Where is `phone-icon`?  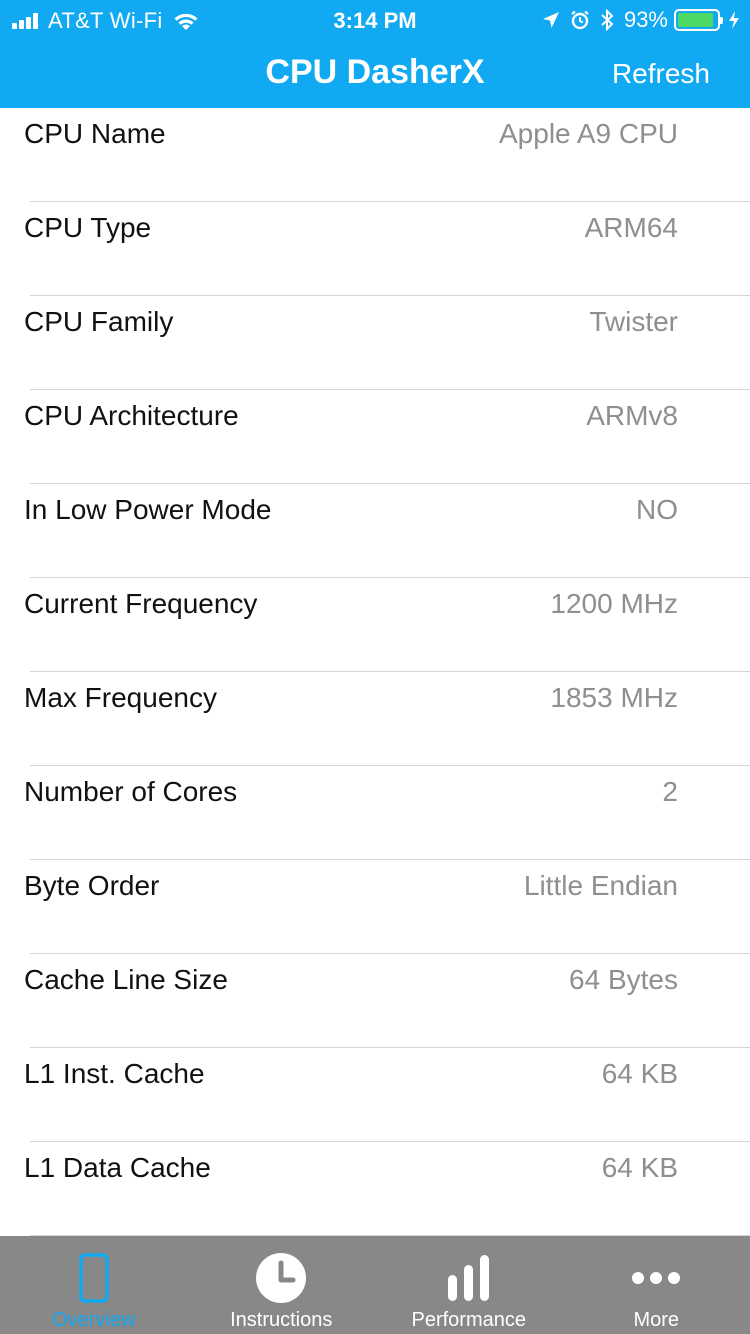 phone-icon is located at coordinates (94, 1278).